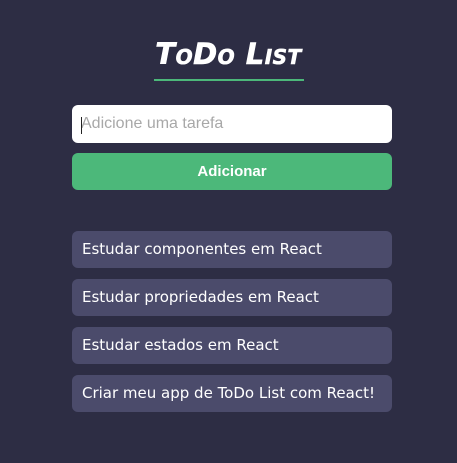 The height and width of the screenshot is (463, 457). I want to click on header: ToDo List, so click(228, 57).